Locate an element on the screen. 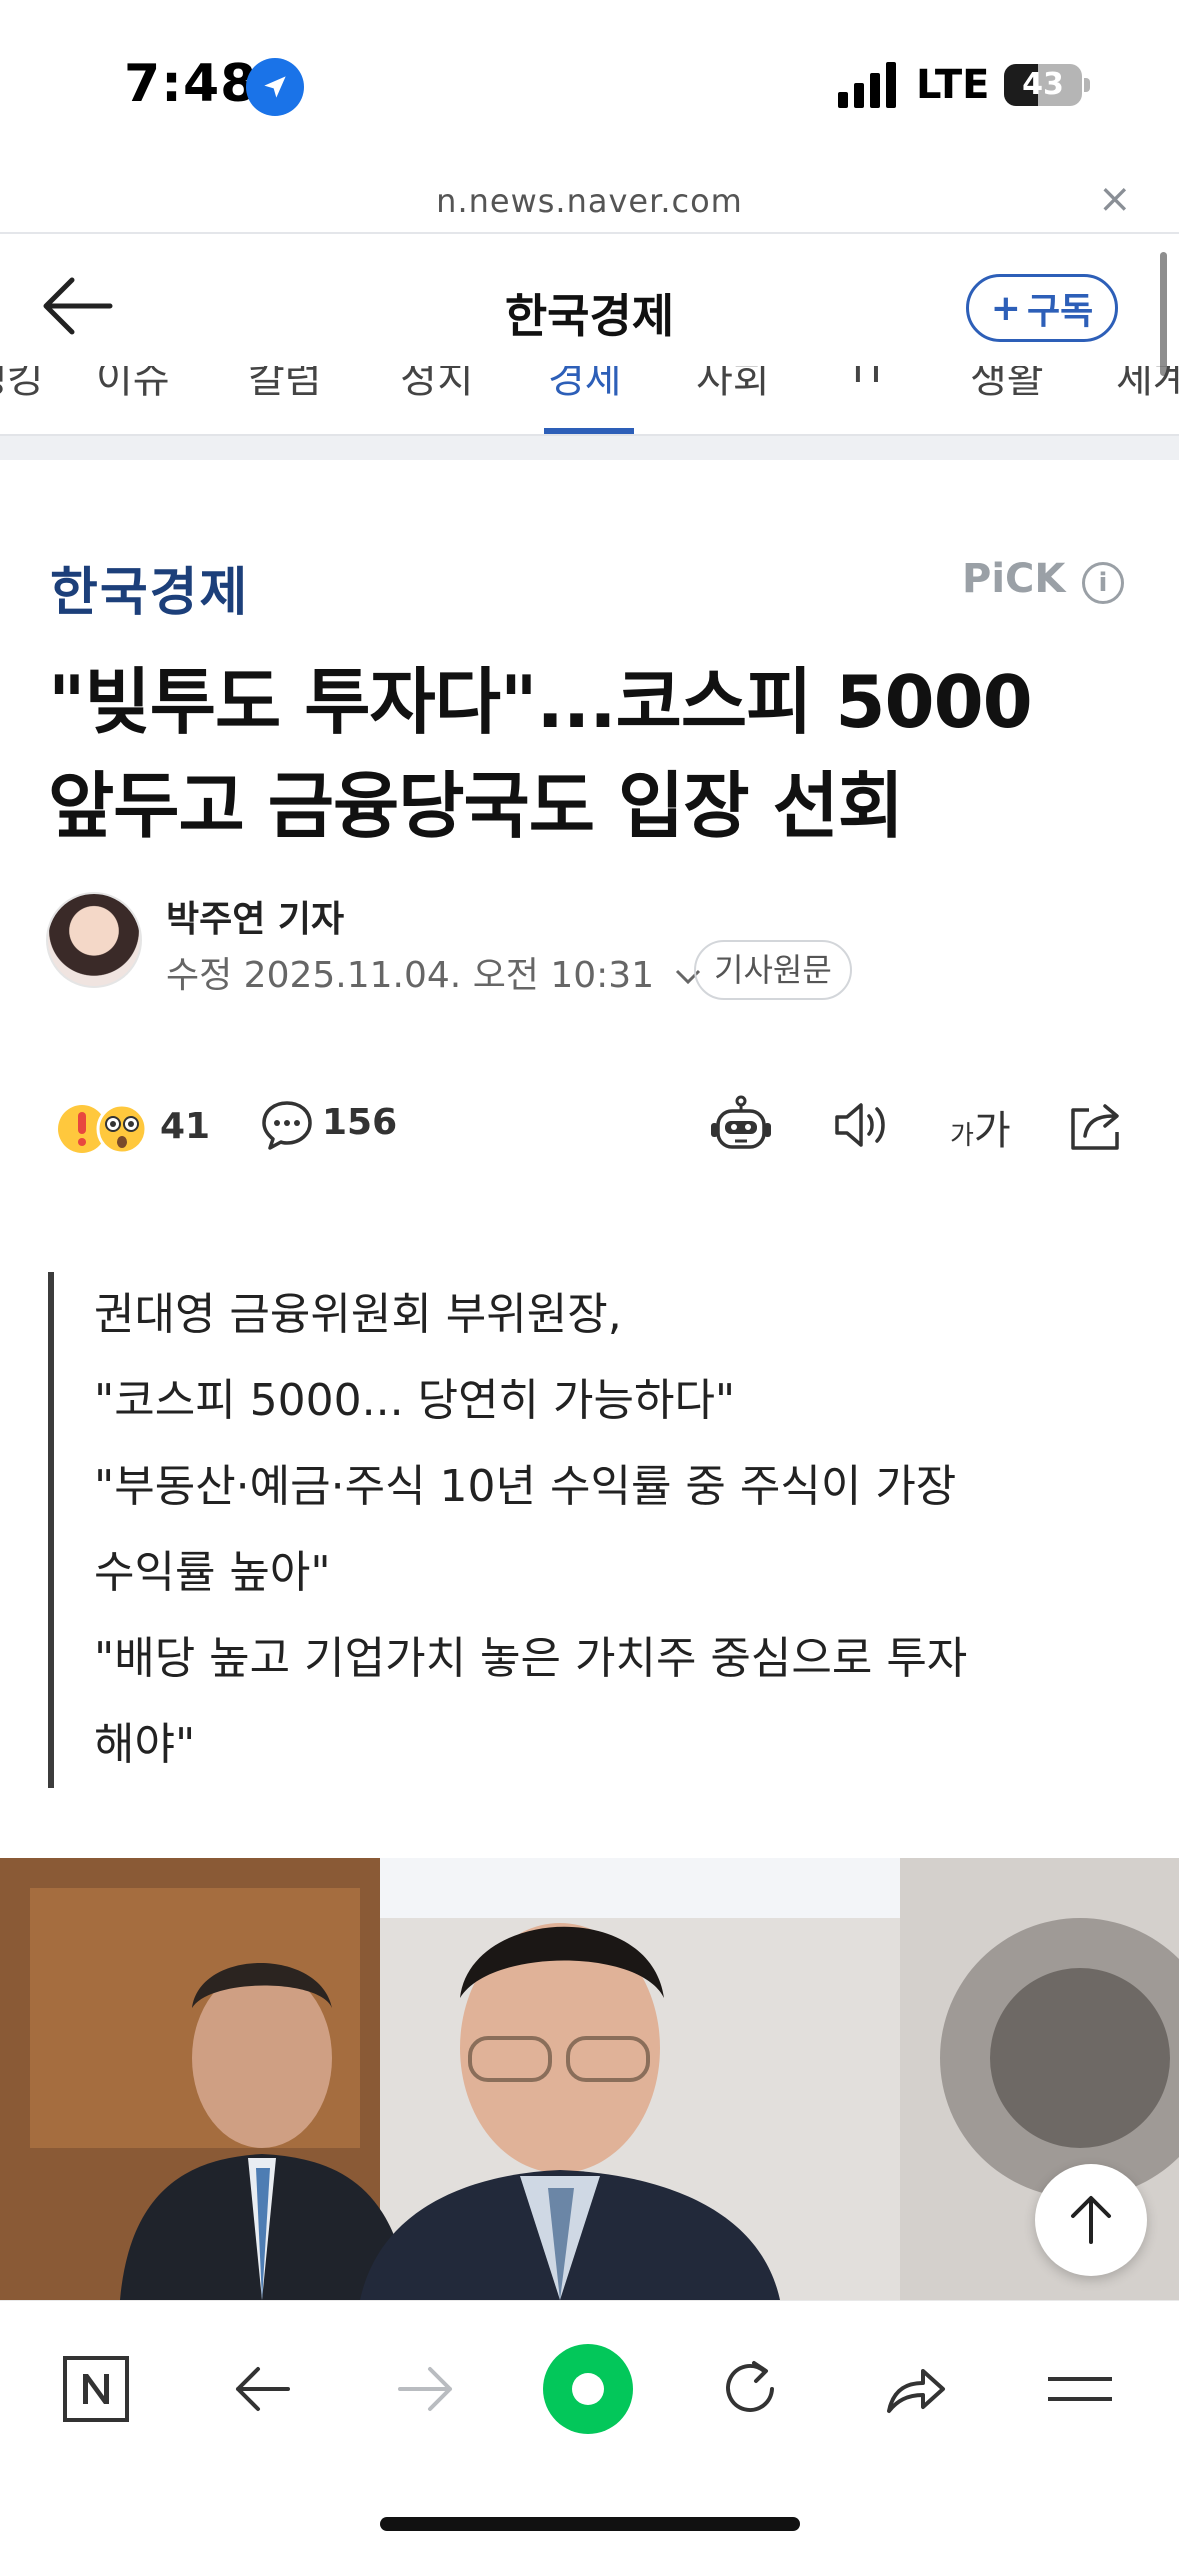 The image size is (1179, 2556). reporter-avatar is located at coordinates (94, 940).